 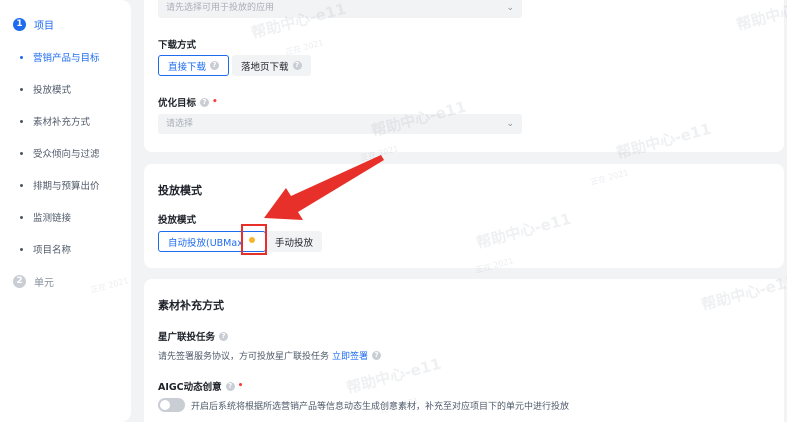 What do you see at coordinates (187, 67) in the screenshot?
I see `direct-download-label: 直接下载` at bounding box center [187, 67].